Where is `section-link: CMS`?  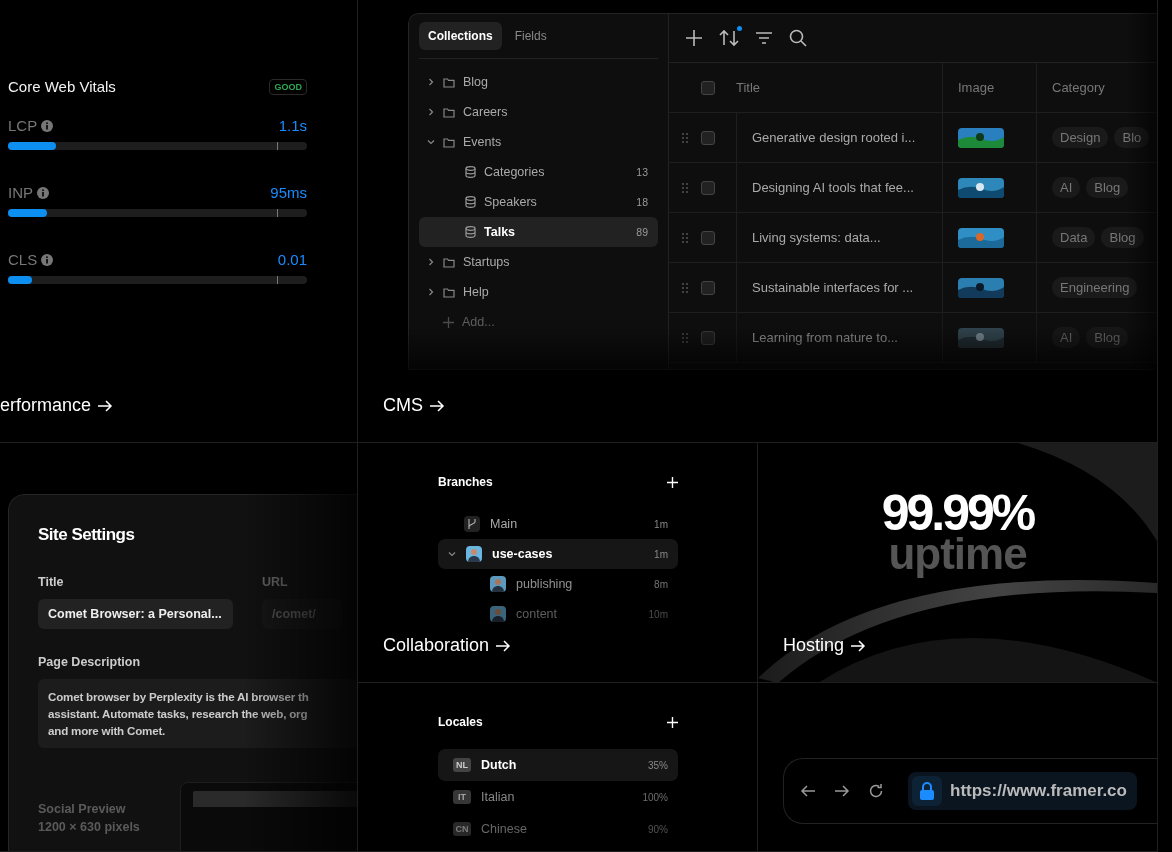
section-link: CMS is located at coordinates (414, 405).